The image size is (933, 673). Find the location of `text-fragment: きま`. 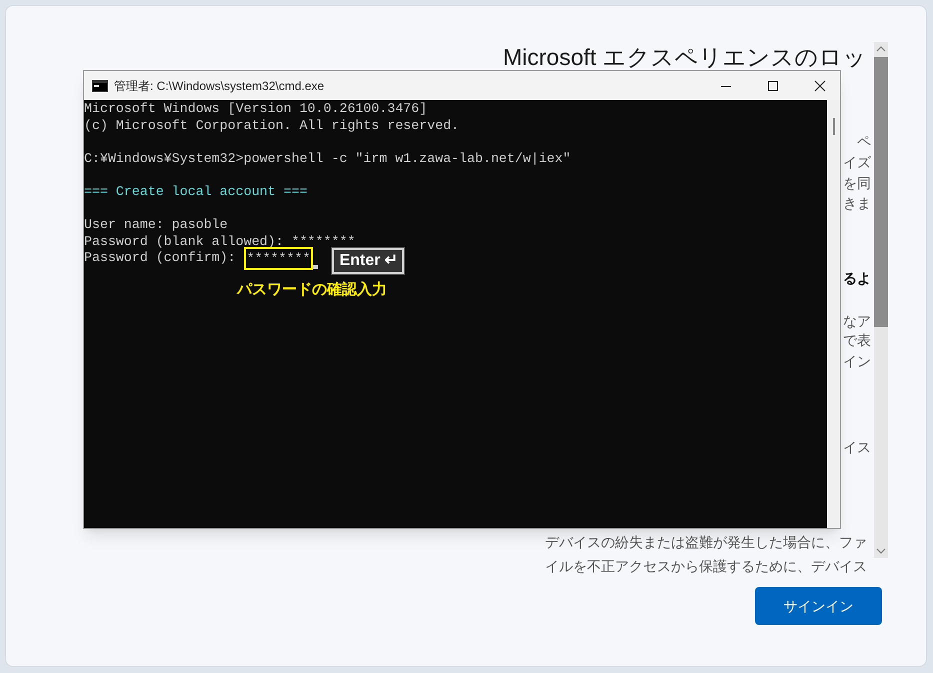

text-fragment: きま is located at coordinates (857, 203).